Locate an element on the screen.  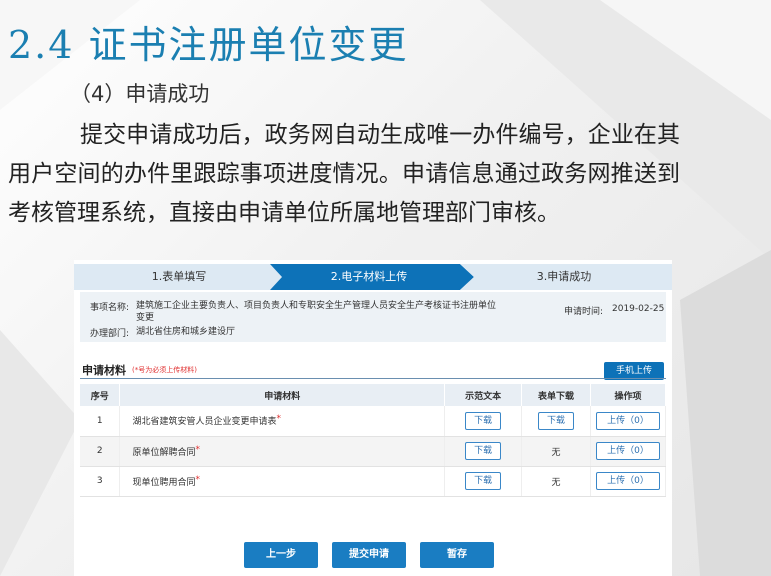
row-material: 现单位聘用合同* is located at coordinates (282, 481).